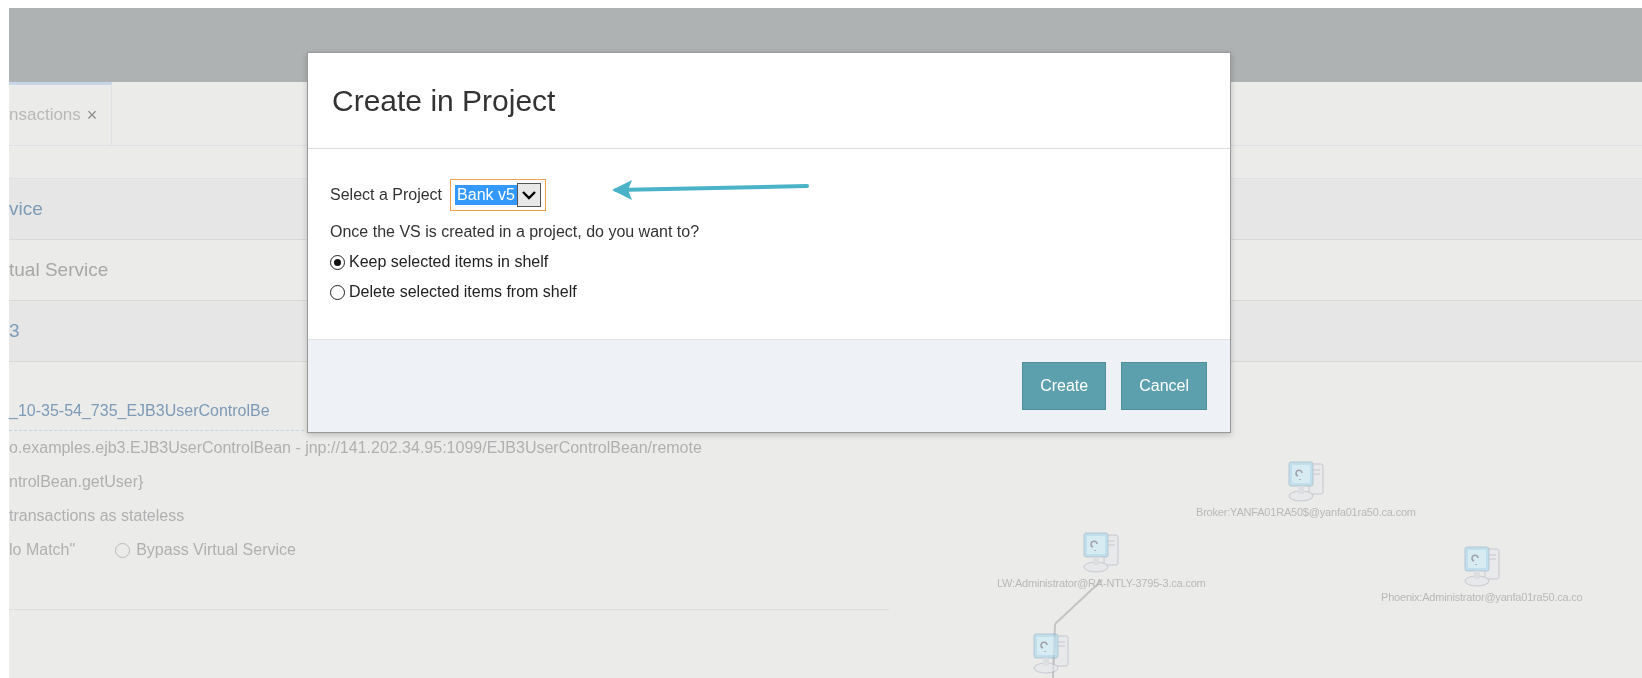 This screenshot has width=1642, height=678. What do you see at coordinates (515, 232) in the screenshot?
I see `question-text: Once the VS is created in a project, do you want to?` at bounding box center [515, 232].